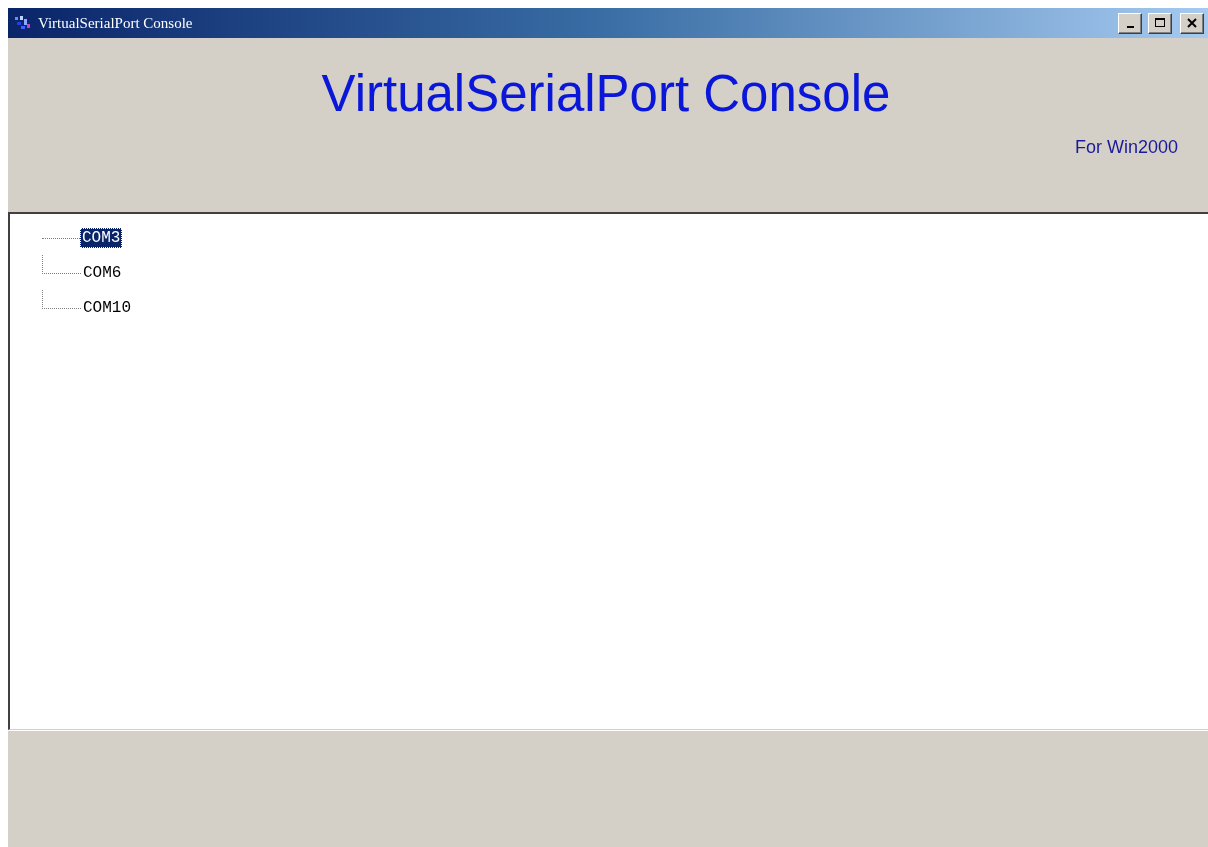 The image size is (1208, 847). Describe the element at coordinates (606, 93) in the screenshot. I see `app-heading: VirtualSerialPort Console` at that location.